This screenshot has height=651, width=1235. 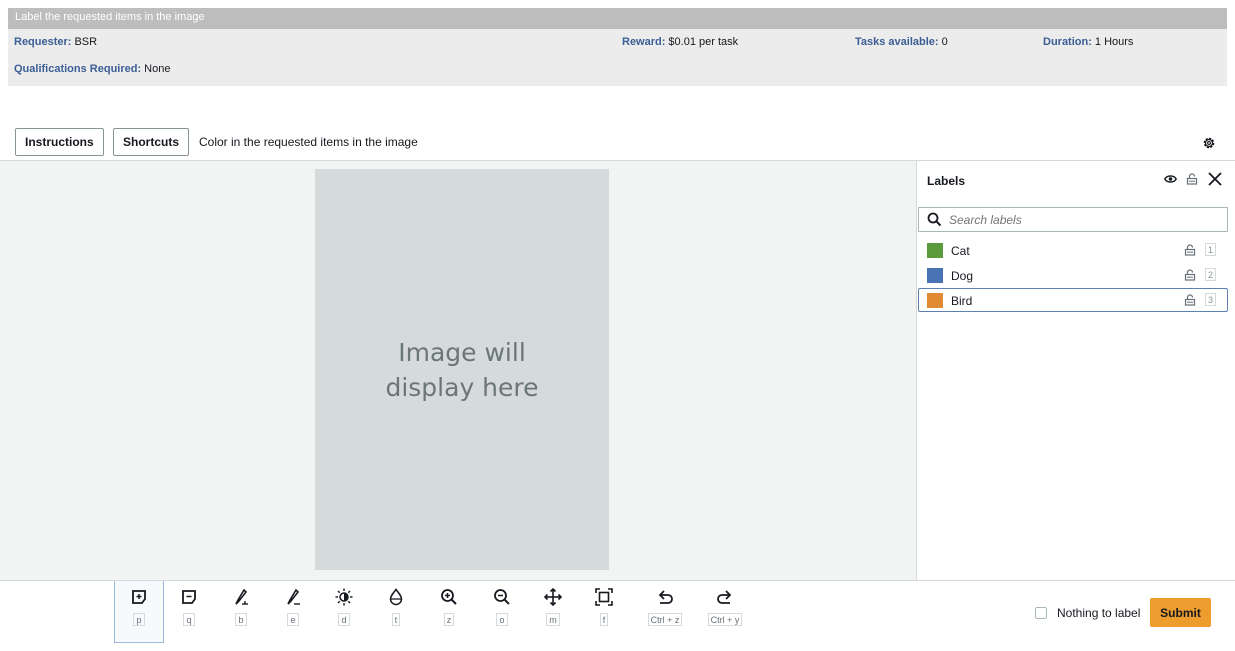 What do you see at coordinates (604, 619) in the screenshot?
I see `tool-shortcut-key: f` at bounding box center [604, 619].